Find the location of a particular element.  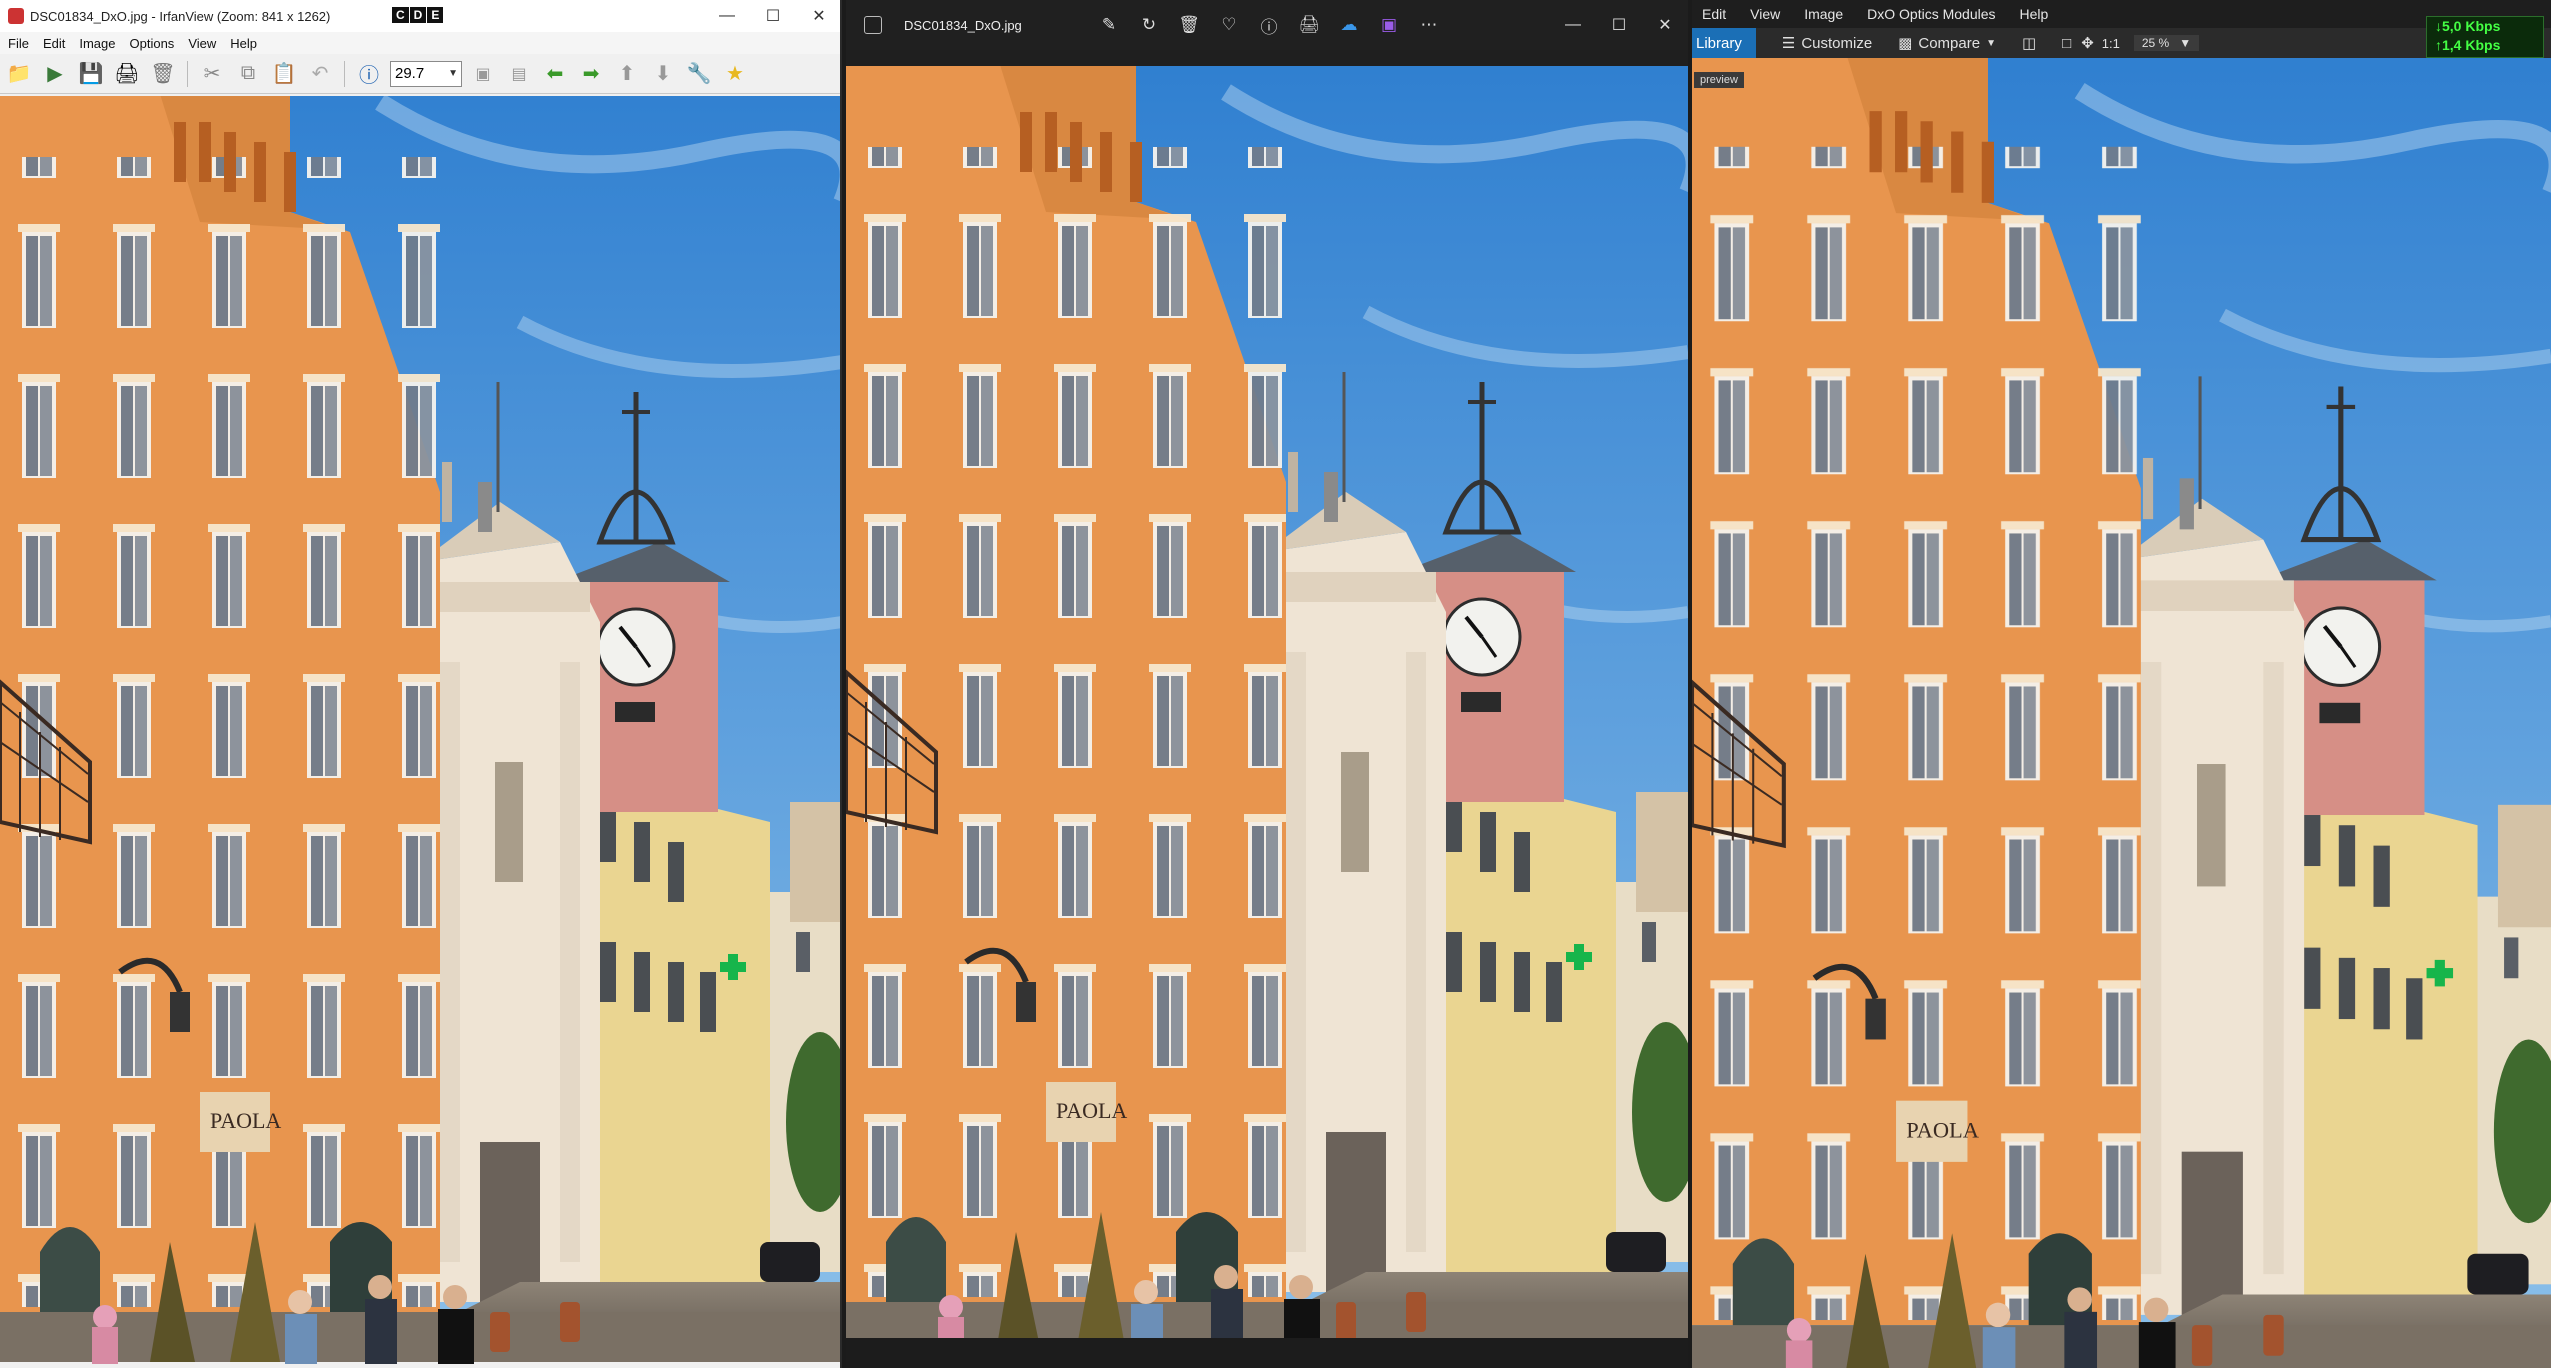

next-icon: ➡ is located at coordinates (591, 74).